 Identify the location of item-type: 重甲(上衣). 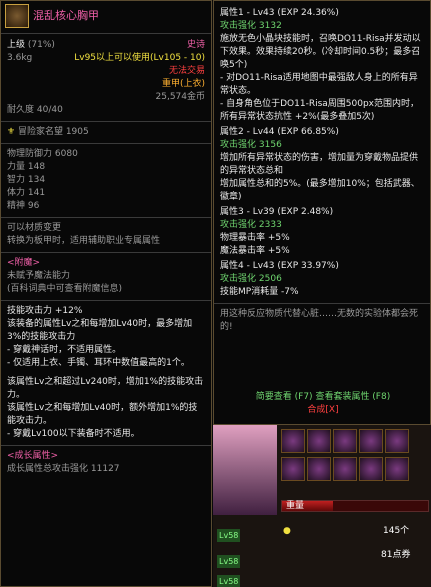
(183, 84).